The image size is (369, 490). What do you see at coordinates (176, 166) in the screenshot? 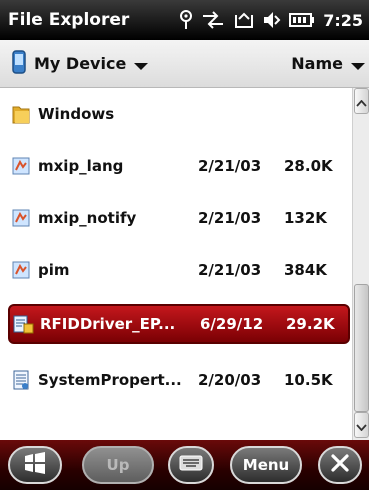
I see `list-item: mxip_lang 2/21/03 28.0K` at bounding box center [176, 166].